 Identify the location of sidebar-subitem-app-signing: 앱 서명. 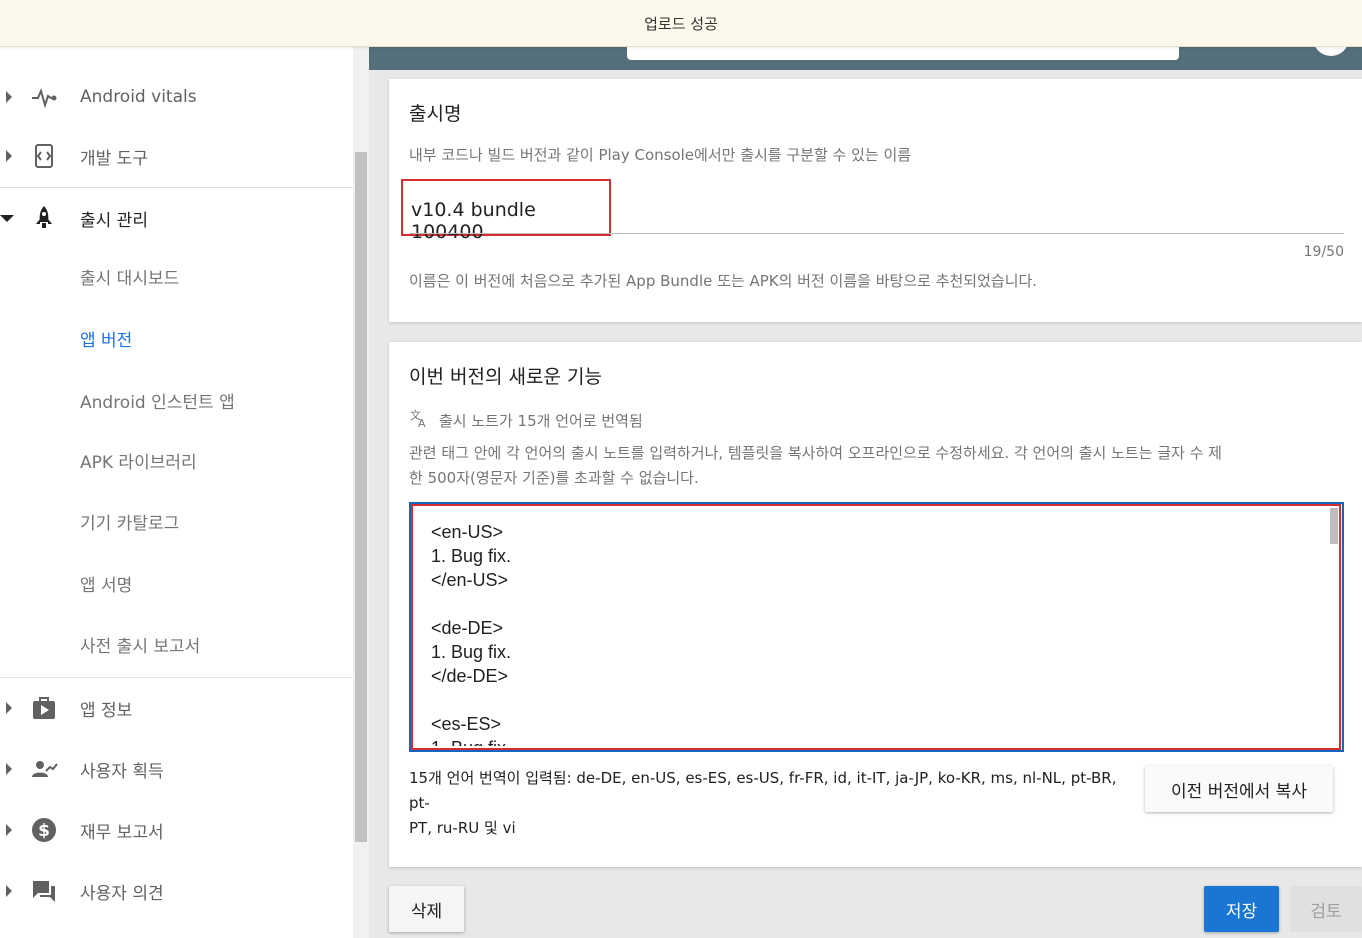
(106, 586).